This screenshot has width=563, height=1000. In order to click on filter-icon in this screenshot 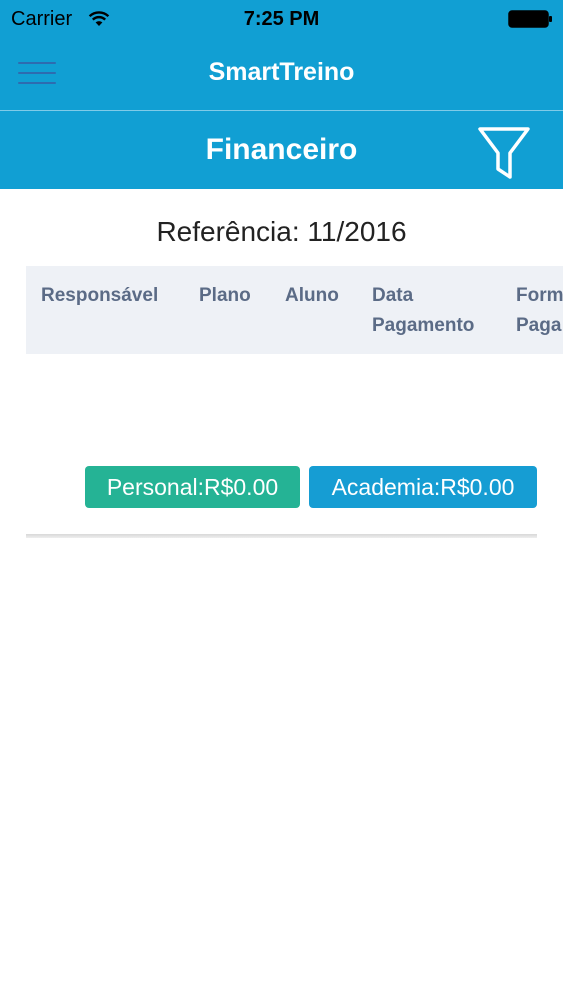, I will do `click(504, 154)`.